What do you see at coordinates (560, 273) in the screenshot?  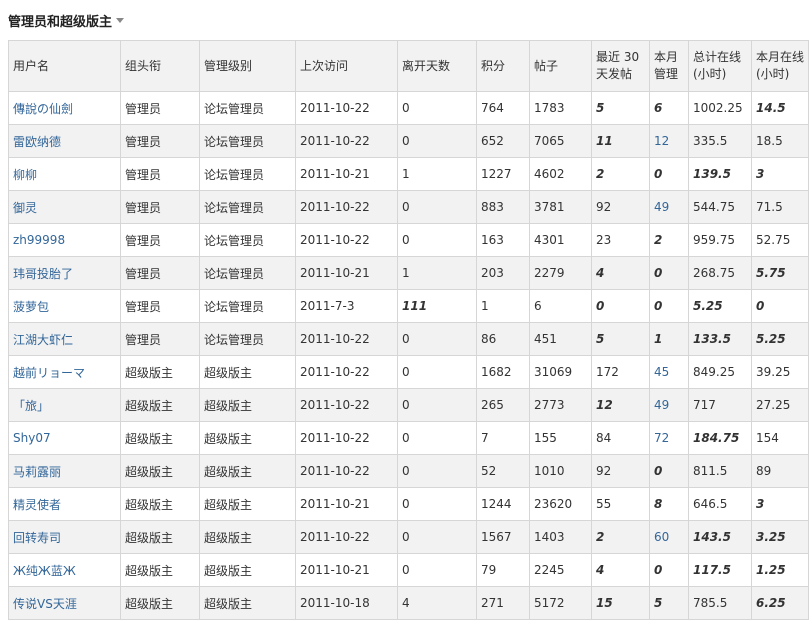 I see `posts-cell: 2279` at bounding box center [560, 273].